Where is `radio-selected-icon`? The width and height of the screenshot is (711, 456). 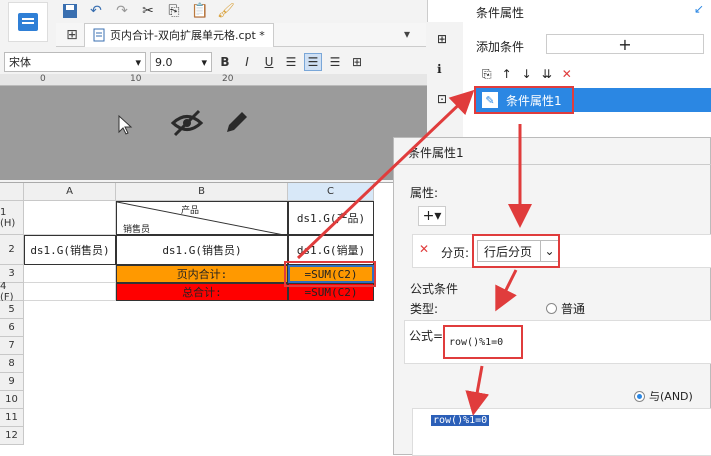 radio-selected-icon is located at coordinates (639, 396).